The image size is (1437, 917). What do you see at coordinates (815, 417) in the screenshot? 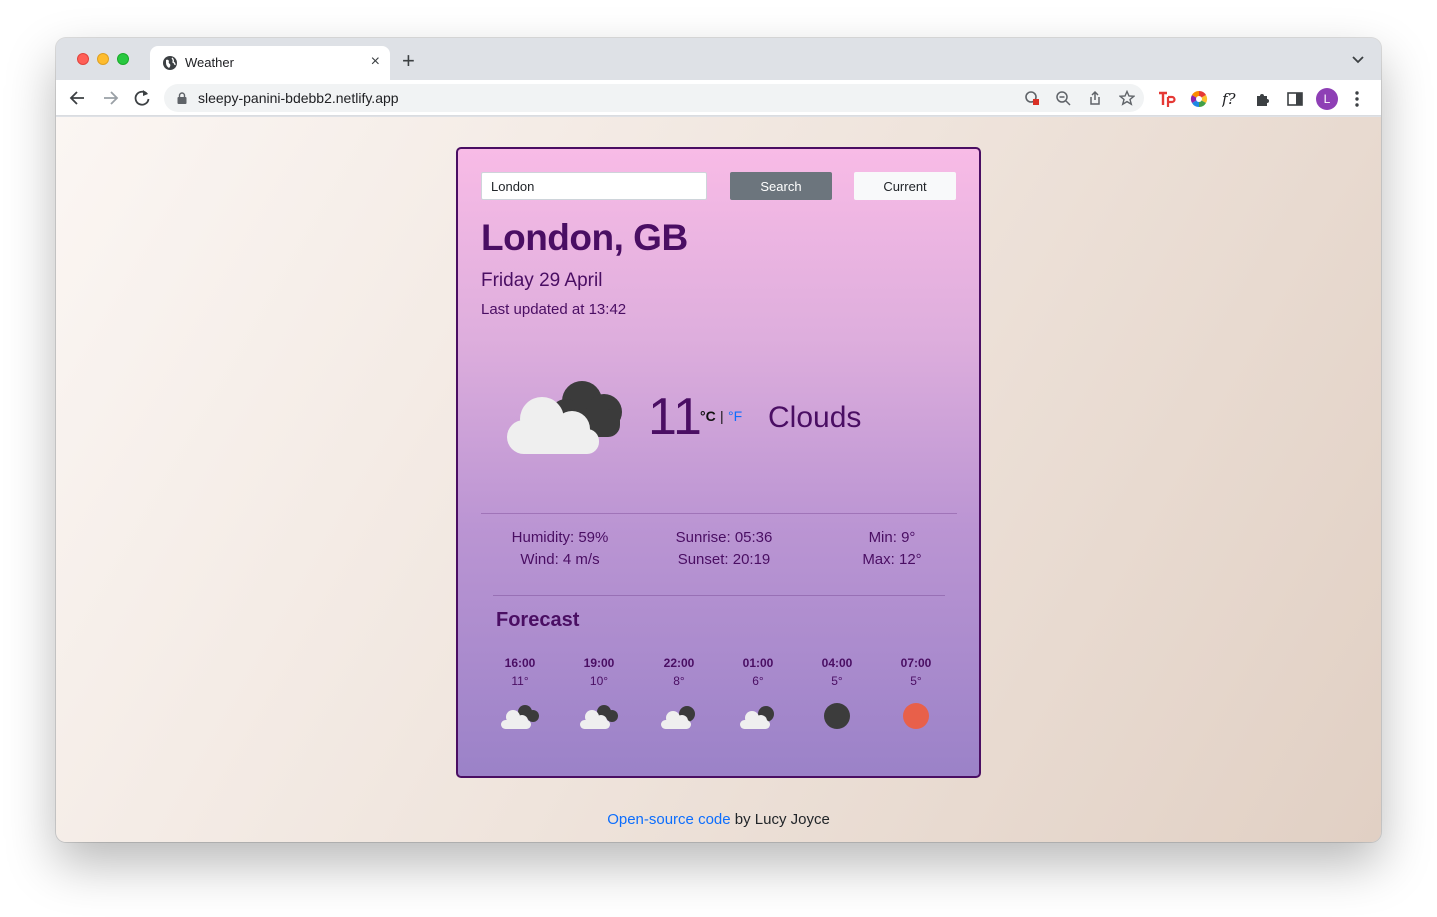
I see `weather-description: Clouds` at bounding box center [815, 417].